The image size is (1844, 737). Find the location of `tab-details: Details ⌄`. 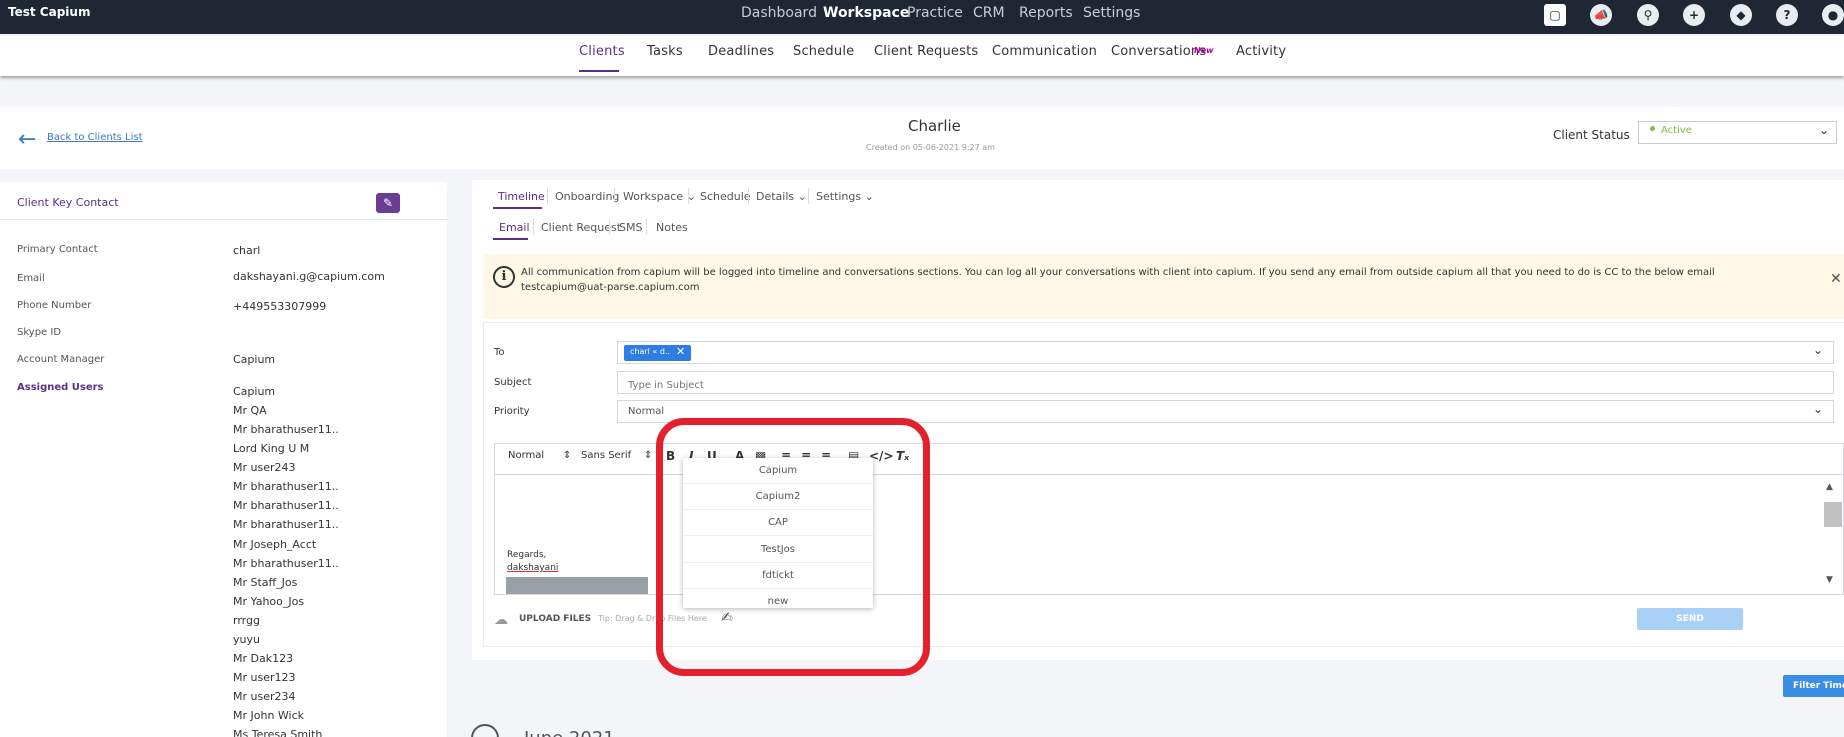

tab-details: Details ⌄ is located at coordinates (781, 196).